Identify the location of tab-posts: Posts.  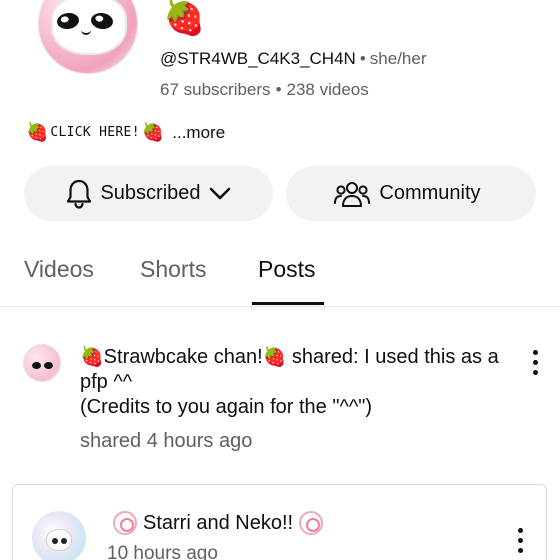
(287, 269).